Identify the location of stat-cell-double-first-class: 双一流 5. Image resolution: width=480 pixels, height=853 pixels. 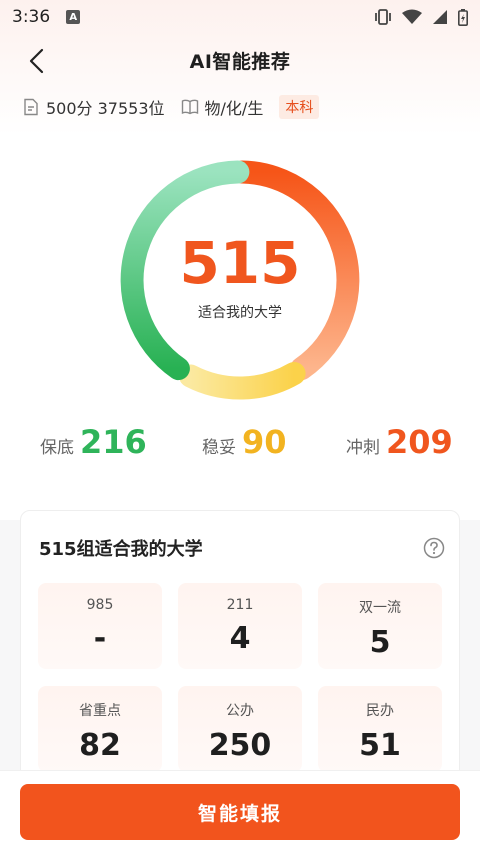
(380, 626).